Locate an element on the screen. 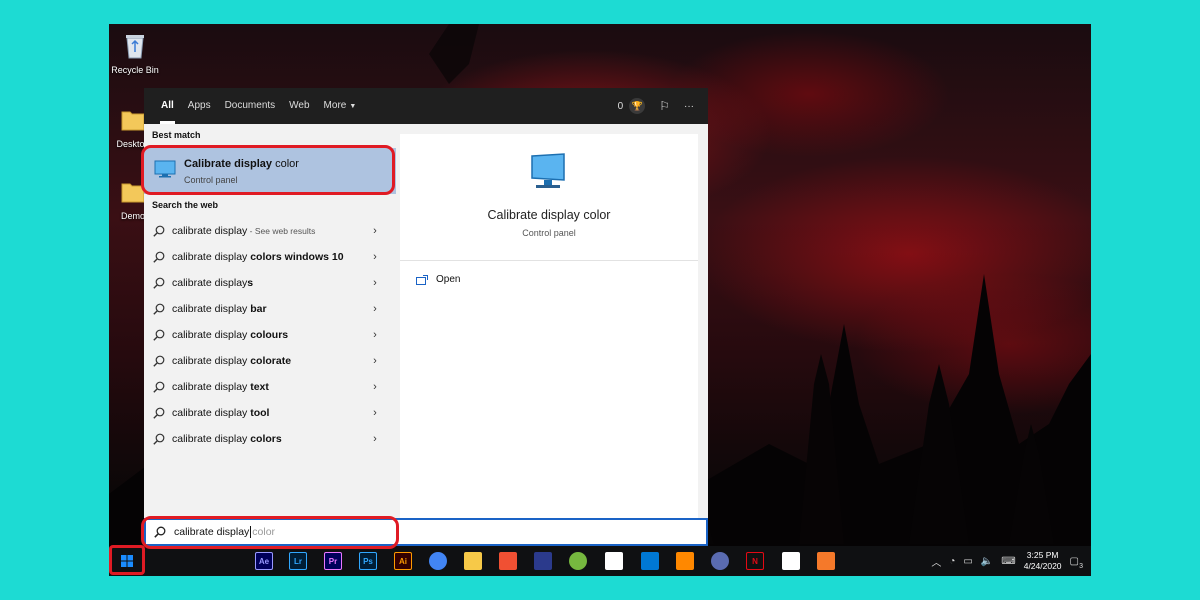 Image resolution: width=1200 pixels, height=600 pixels. web-result-row: calibrate display colorate › is located at coordinates (270, 361).